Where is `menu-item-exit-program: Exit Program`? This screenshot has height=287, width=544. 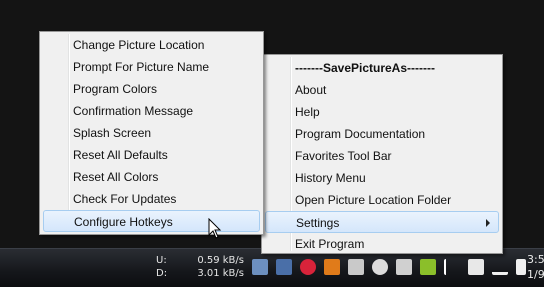 menu-item-exit-program: Exit Program is located at coordinates (382, 244).